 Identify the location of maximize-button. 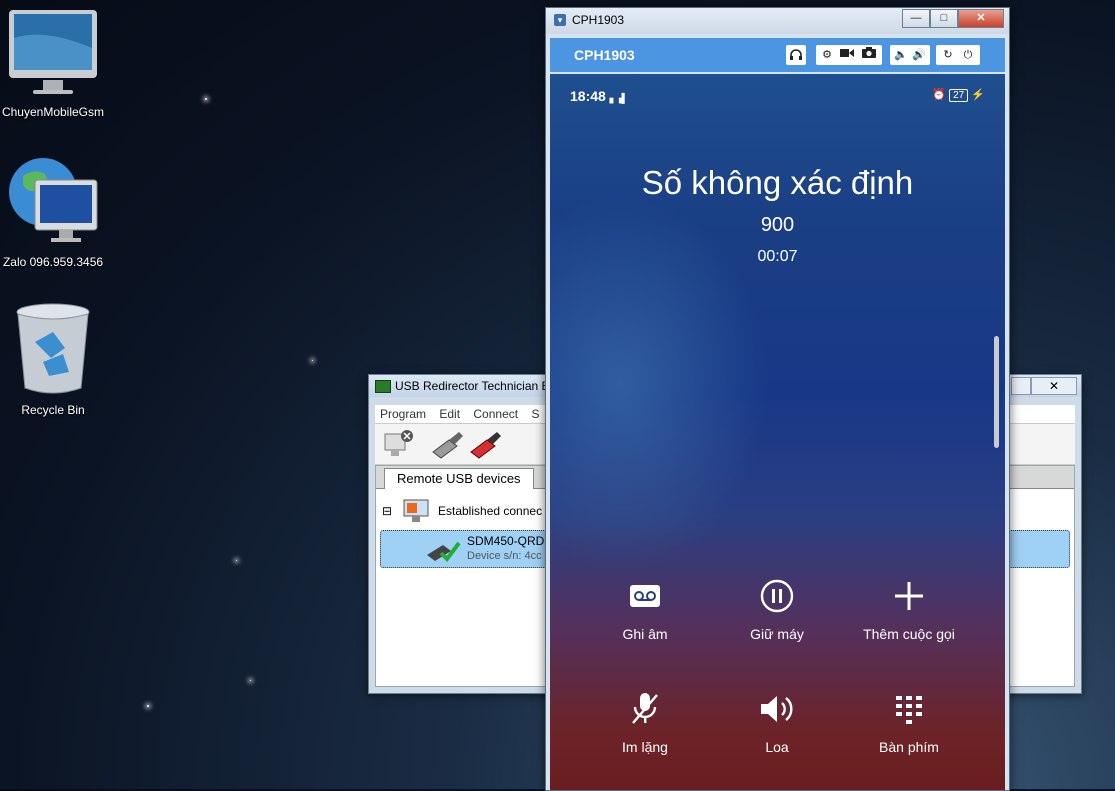
(1021, 386).